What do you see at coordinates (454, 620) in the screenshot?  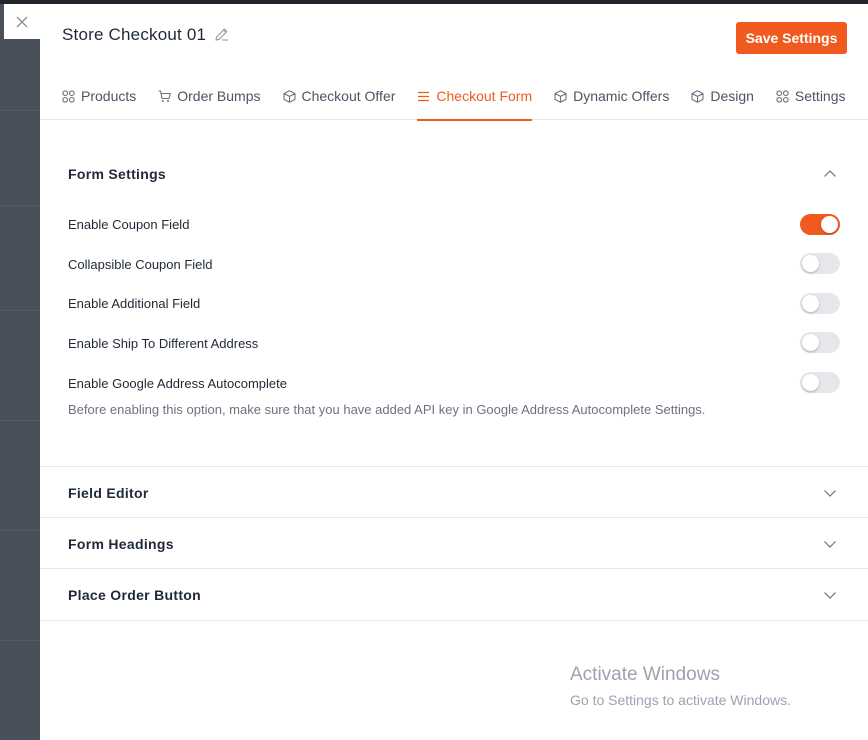 I see `divider` at bounding box center [454, 620].